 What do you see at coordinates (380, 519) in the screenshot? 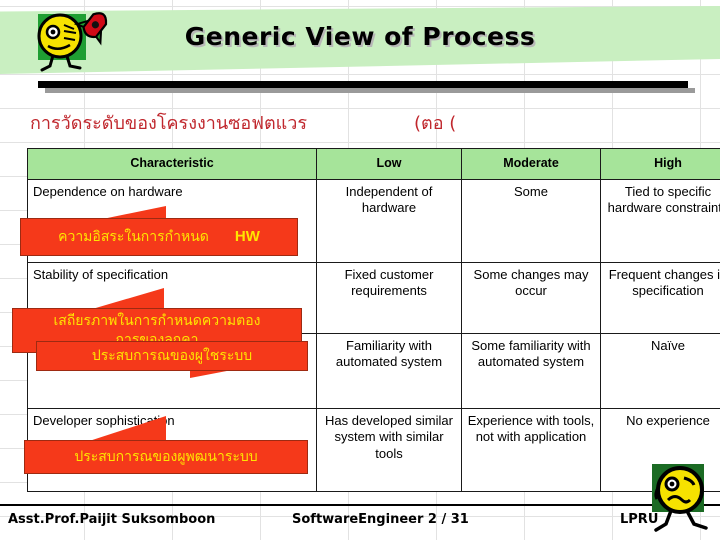
I see `footer-course: SoftwareEngineer 2 / 31` at bounding box center [380, 519].